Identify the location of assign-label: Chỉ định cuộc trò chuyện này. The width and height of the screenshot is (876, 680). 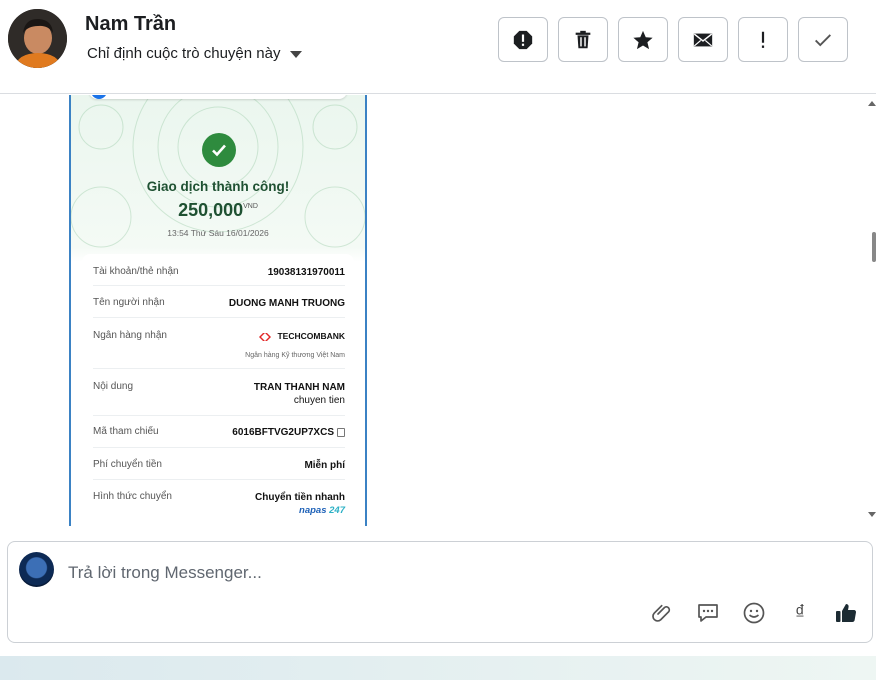
(184, 53).